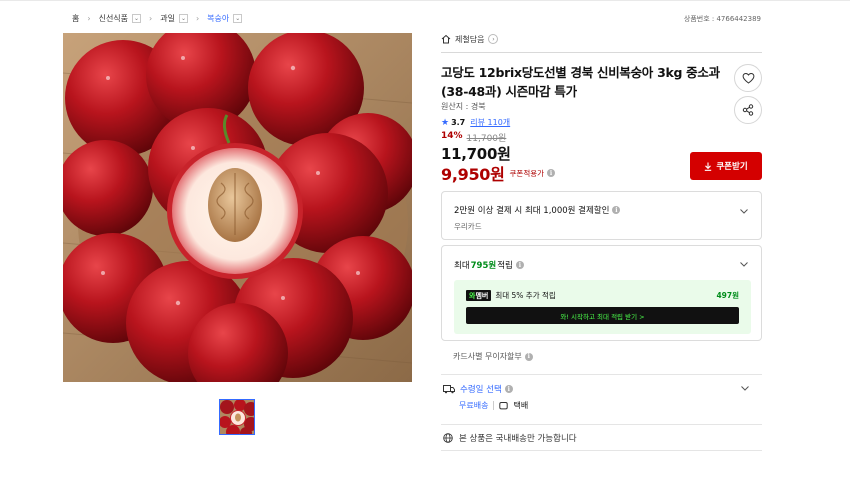  Describe the element at coordinates (448, 438) in the screenshot. I see `globe-icon` at that location.